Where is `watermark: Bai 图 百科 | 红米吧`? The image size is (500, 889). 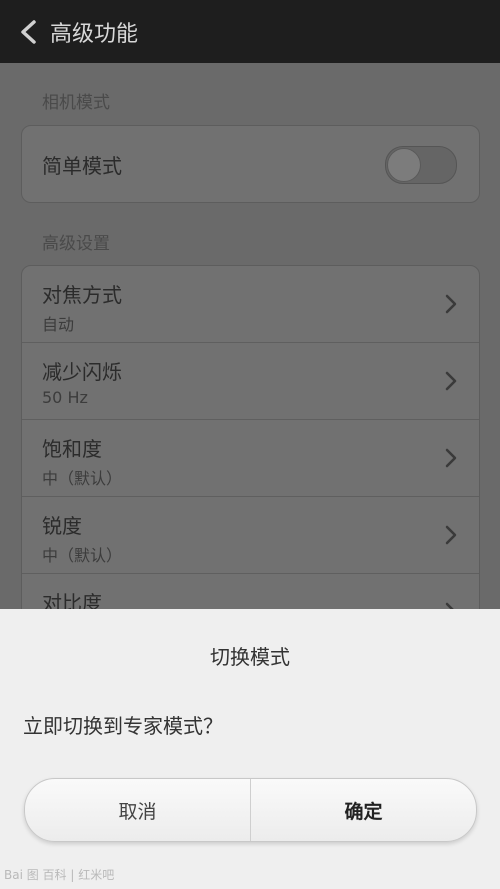 watermark: Bai 图 百科 | 红米吧 is located at coordinates (59, 875).